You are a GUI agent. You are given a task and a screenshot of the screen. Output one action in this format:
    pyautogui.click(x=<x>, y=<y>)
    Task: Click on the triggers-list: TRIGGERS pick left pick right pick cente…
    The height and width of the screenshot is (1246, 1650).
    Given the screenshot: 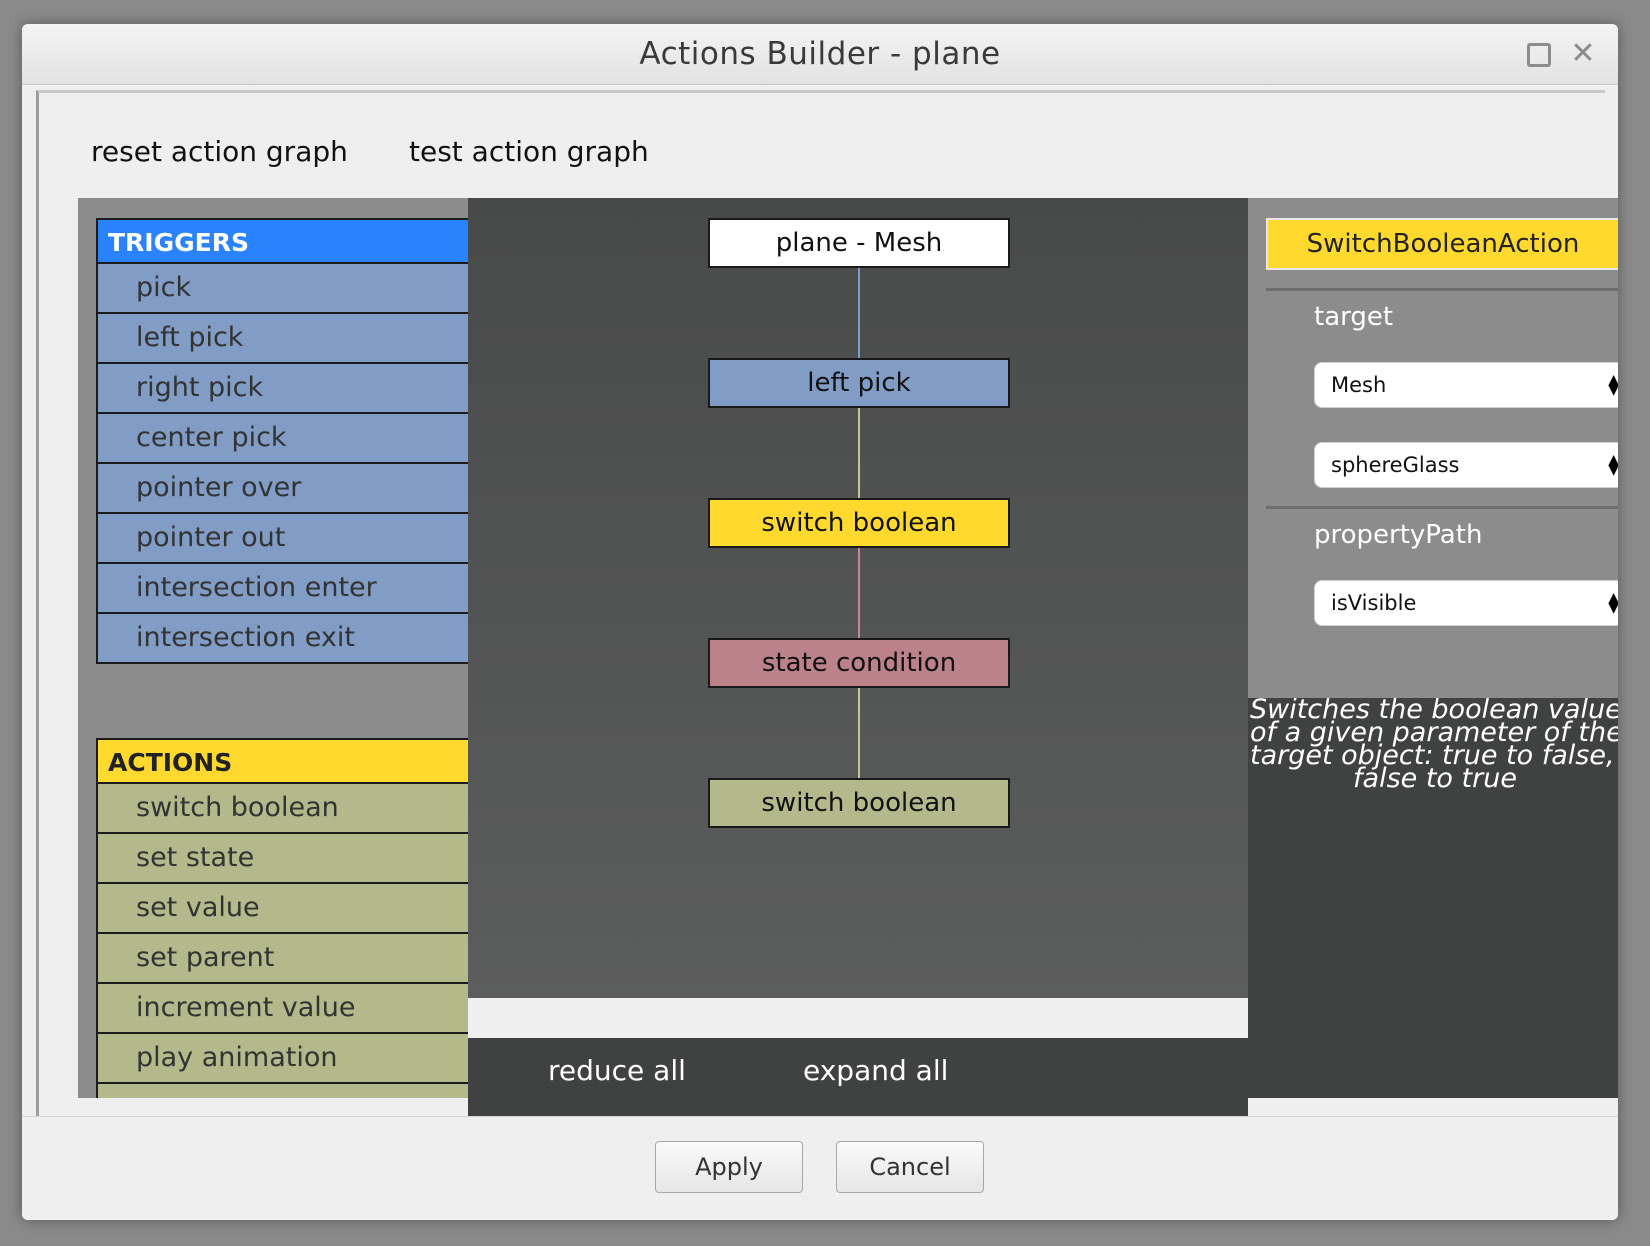 What is the action you would take?
    pyautogui.click(x=282, y=441)
    